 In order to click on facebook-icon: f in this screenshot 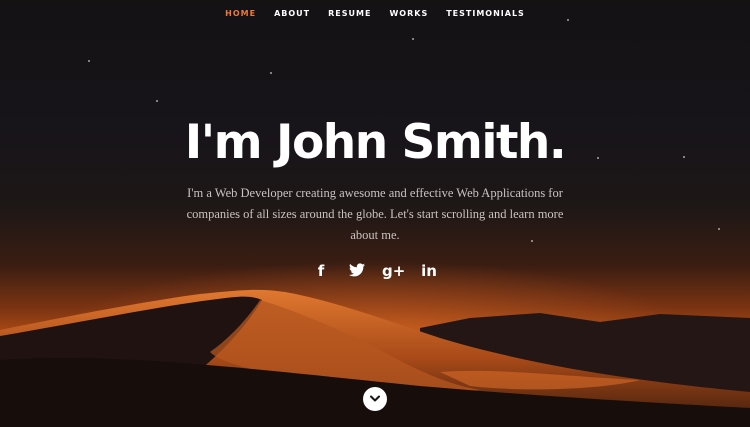, I will do `click(321, 271)`.